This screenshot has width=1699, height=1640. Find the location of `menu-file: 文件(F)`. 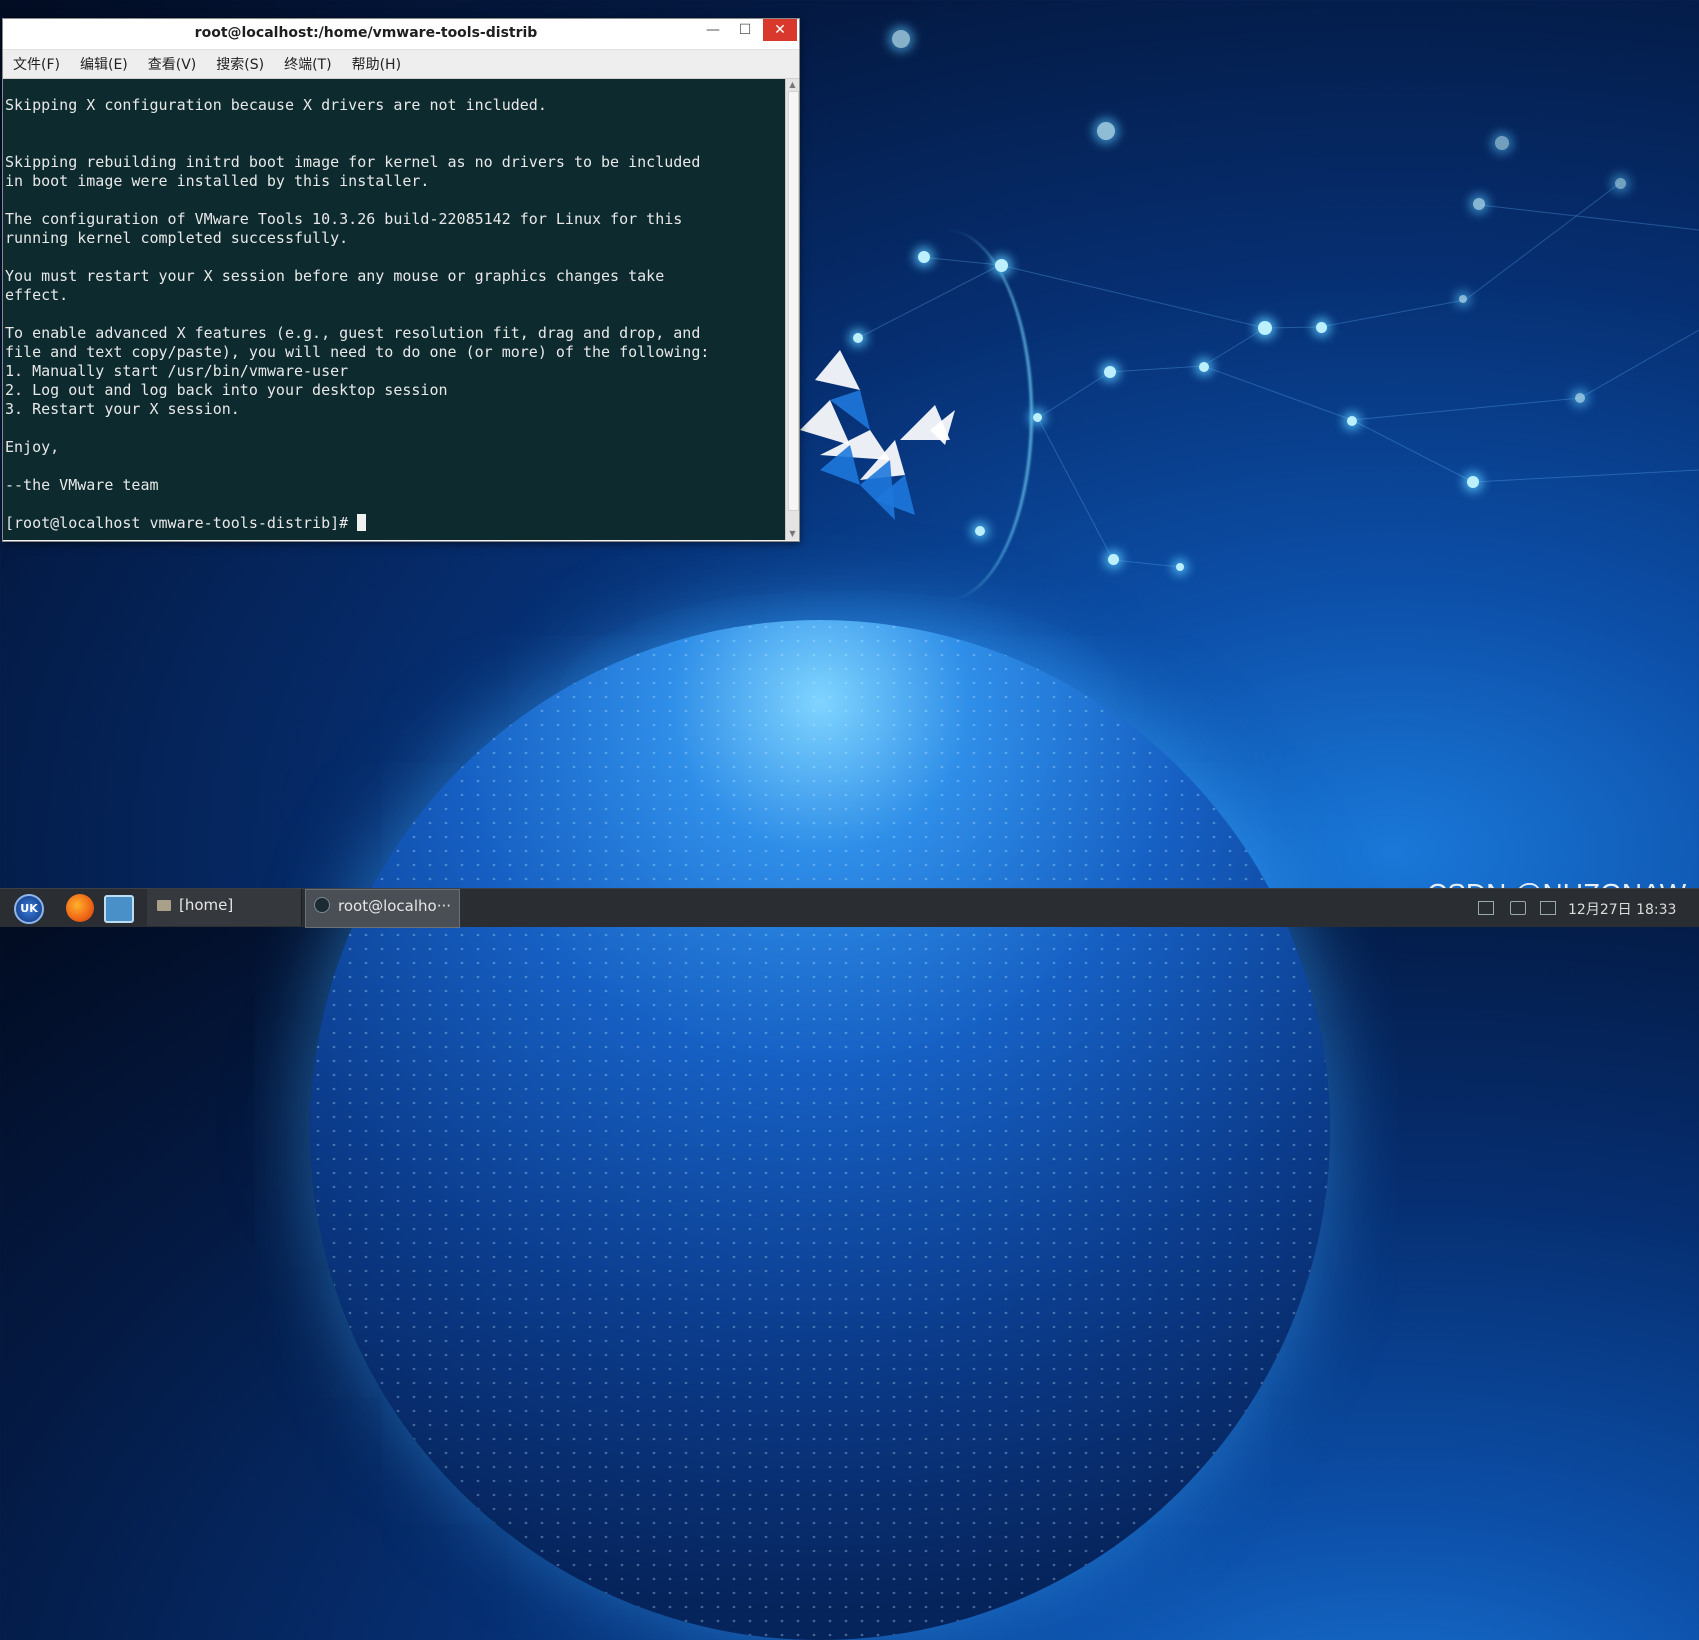

menu-file: 文件(F) is located at coordinates (36, 64).